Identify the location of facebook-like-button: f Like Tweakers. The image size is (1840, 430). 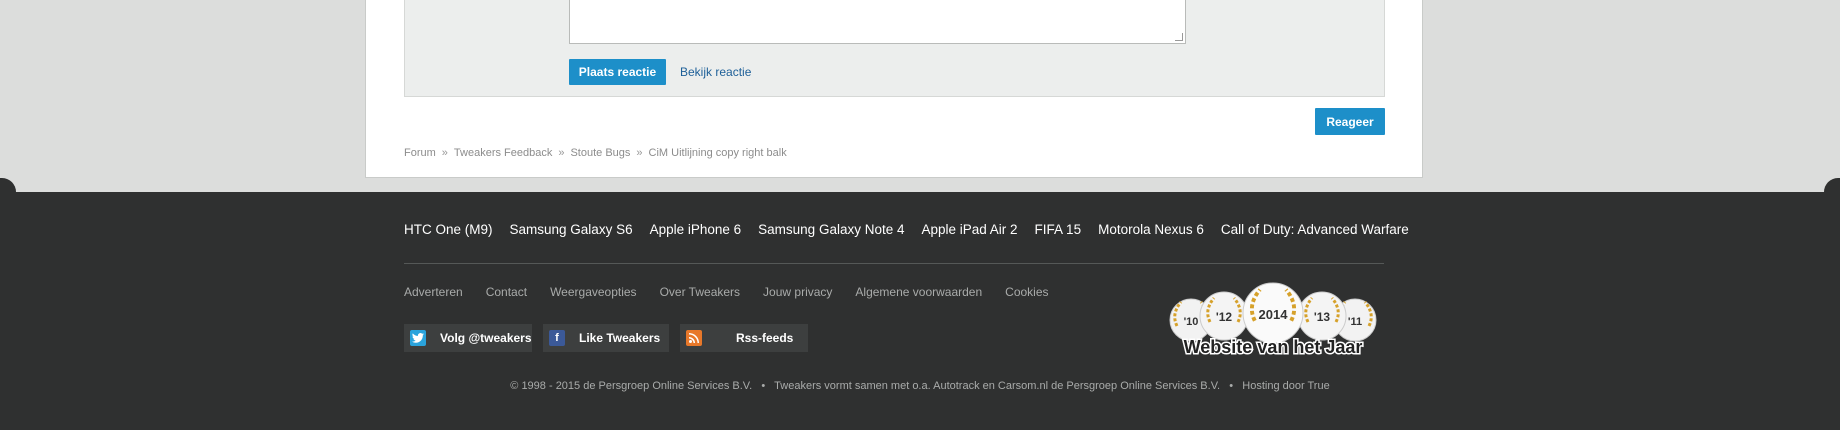
(606, 338).